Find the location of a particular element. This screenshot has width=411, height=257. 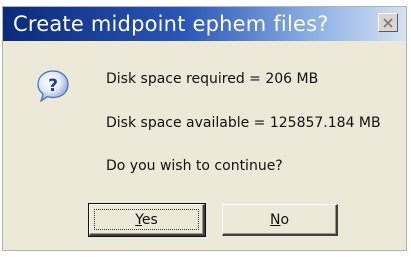

focus-rect is located at coordinates (146, 219).